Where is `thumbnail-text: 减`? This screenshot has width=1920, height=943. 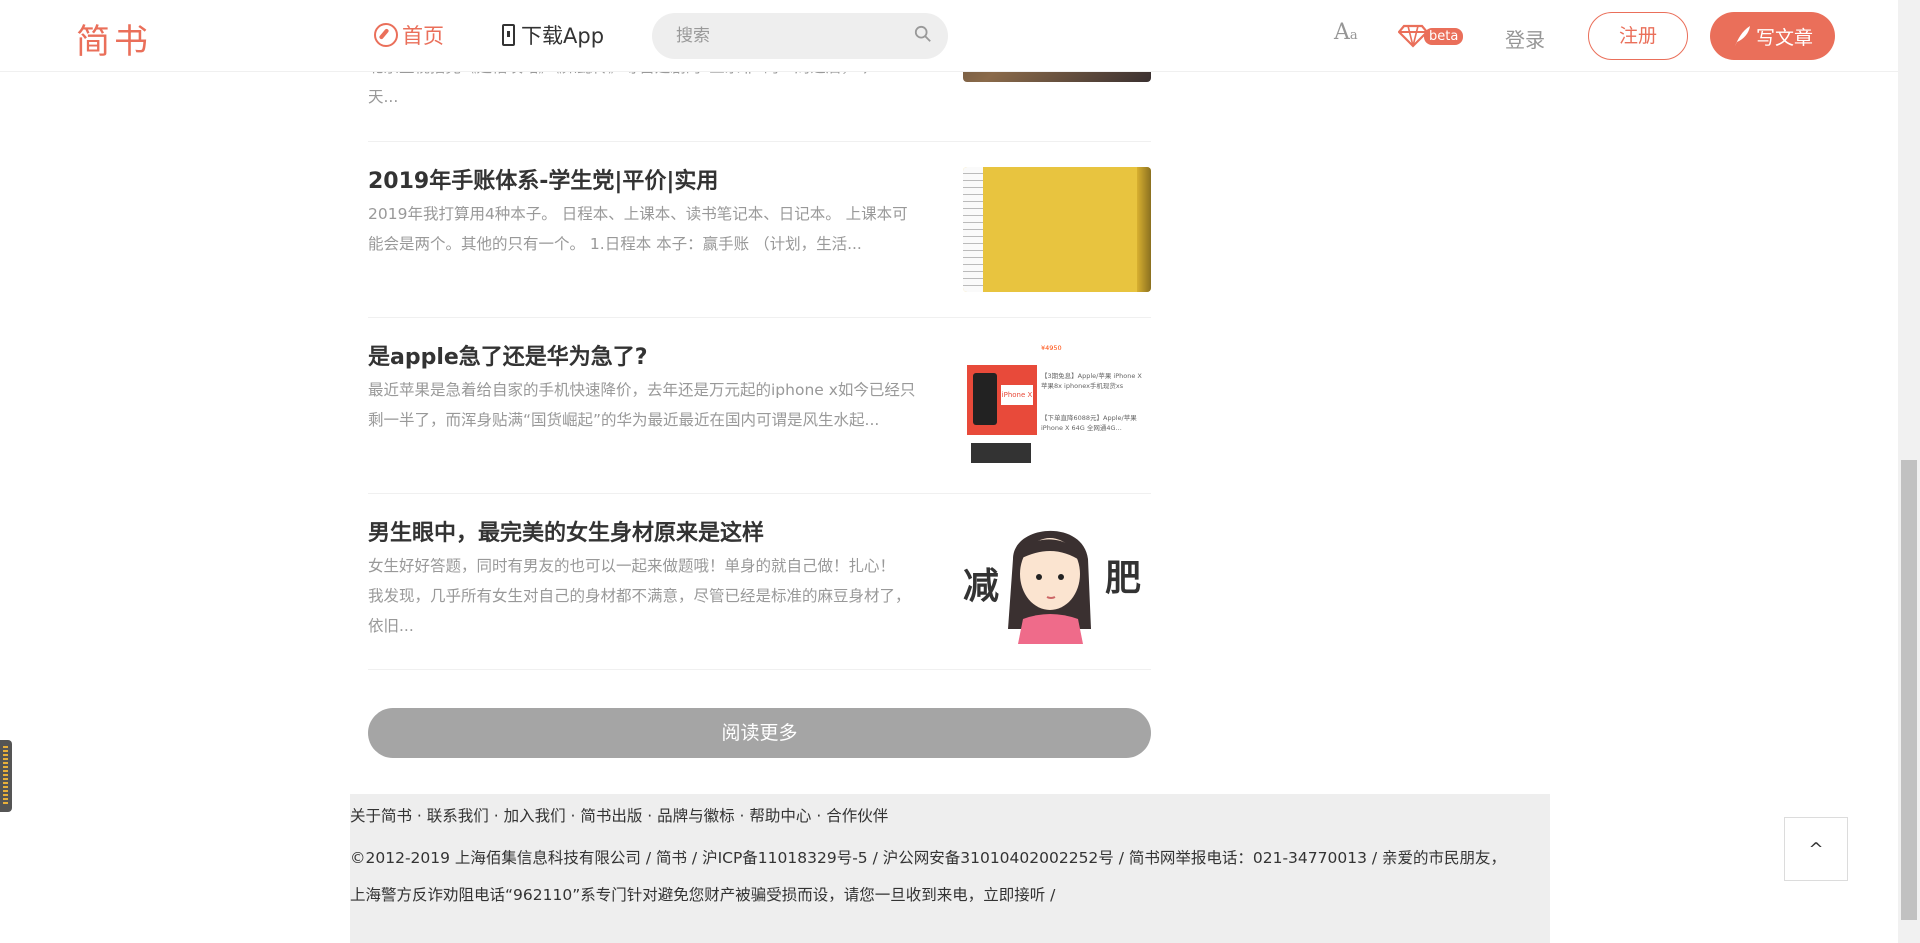
thumbnail-text: 减 is located at coordinates (981, 586).